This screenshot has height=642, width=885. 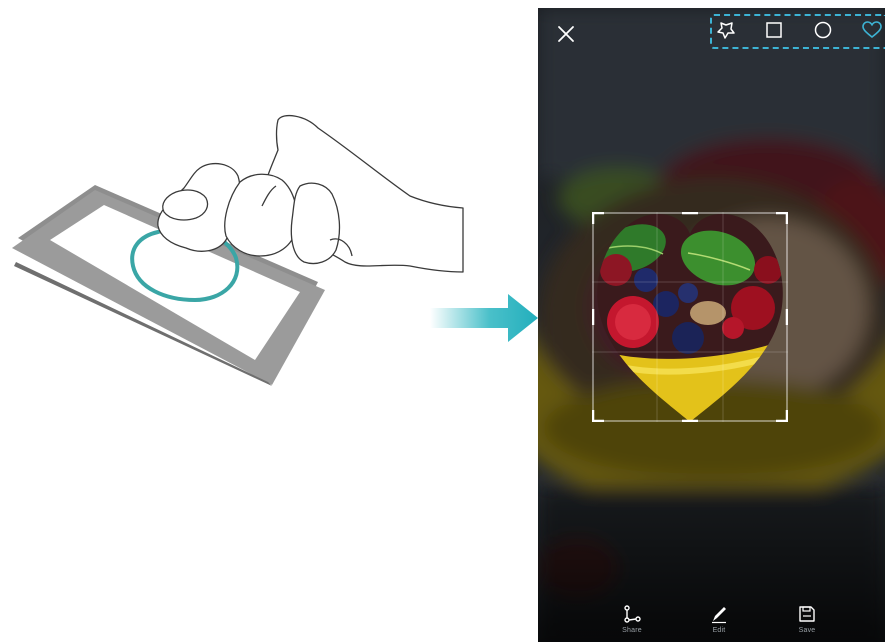 I want to click on bottom-action-bar: Share Edit Save, so click(x=711, y=619).